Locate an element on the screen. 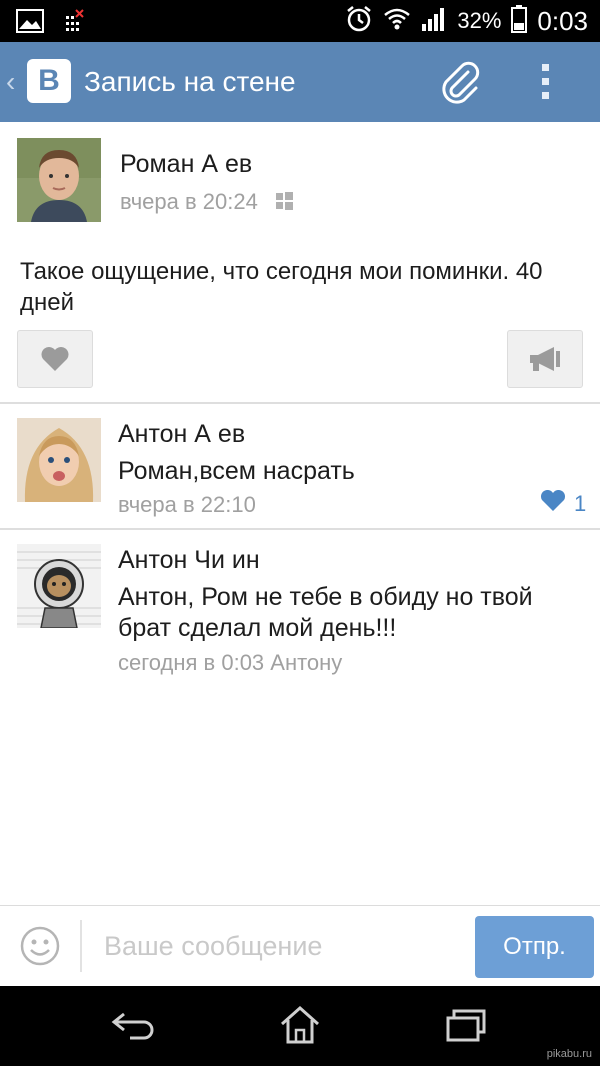 This screenshot has width=600, height=1066. post-author: Роман А ев is located at coordinates (186, 164).